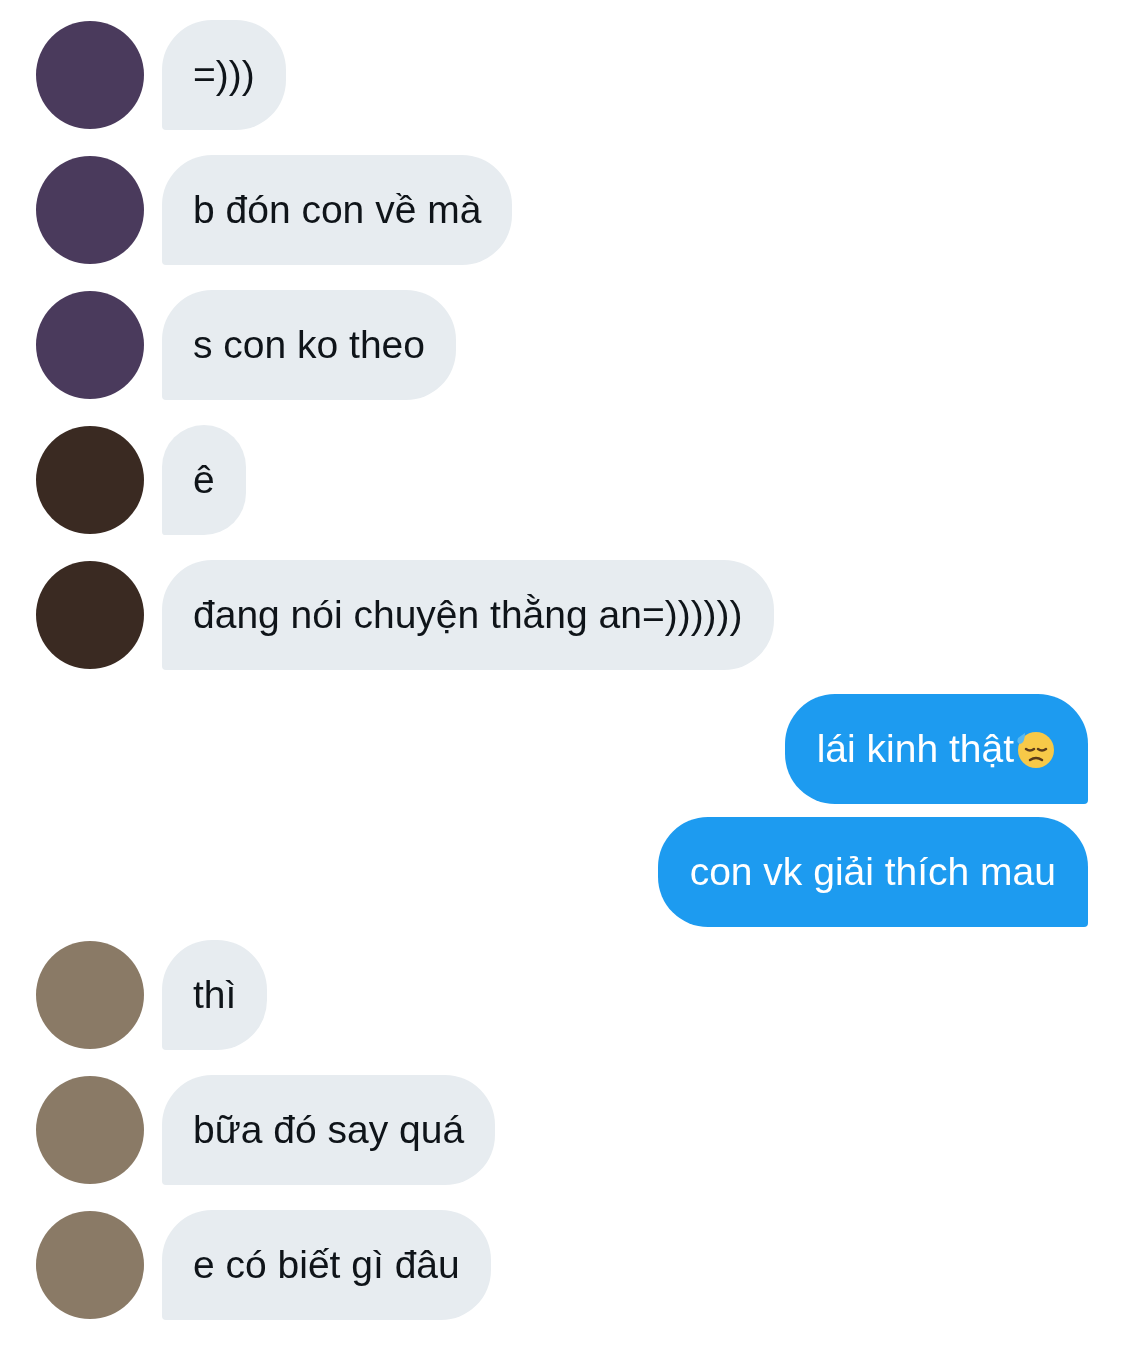 The image size is (1125, 1345). What do you see at coordinates (329, 1130) in the screenshot?
I see `message-bubble: bữa đó say quá` at bounding box center [329, 1130].